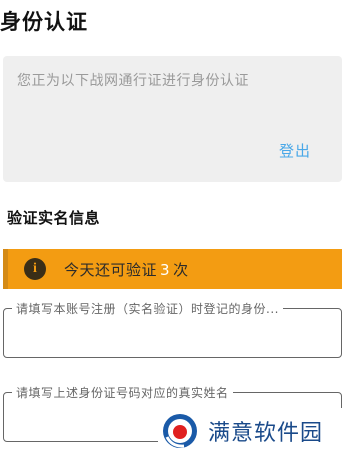 Image resolution: width=345 pixels, height=454 pixels. I want to click on watermark: 满意软件园, so click(251, 431).